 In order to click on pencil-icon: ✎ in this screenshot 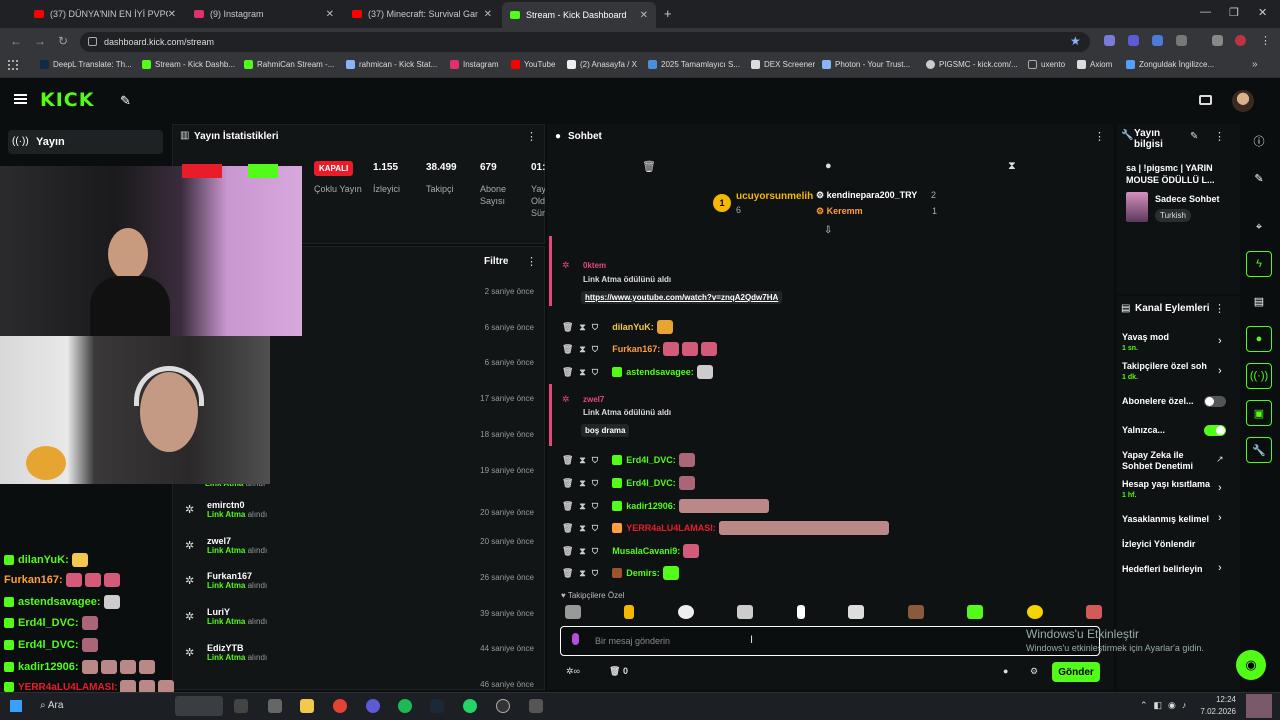, I will do `click(1259, 178)`.